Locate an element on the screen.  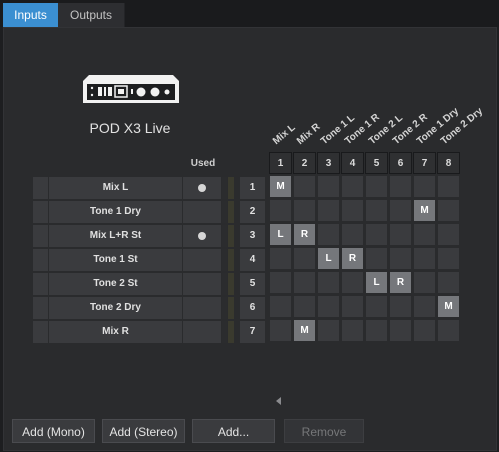
column-number: 6 is located at coordinates (400, 163).